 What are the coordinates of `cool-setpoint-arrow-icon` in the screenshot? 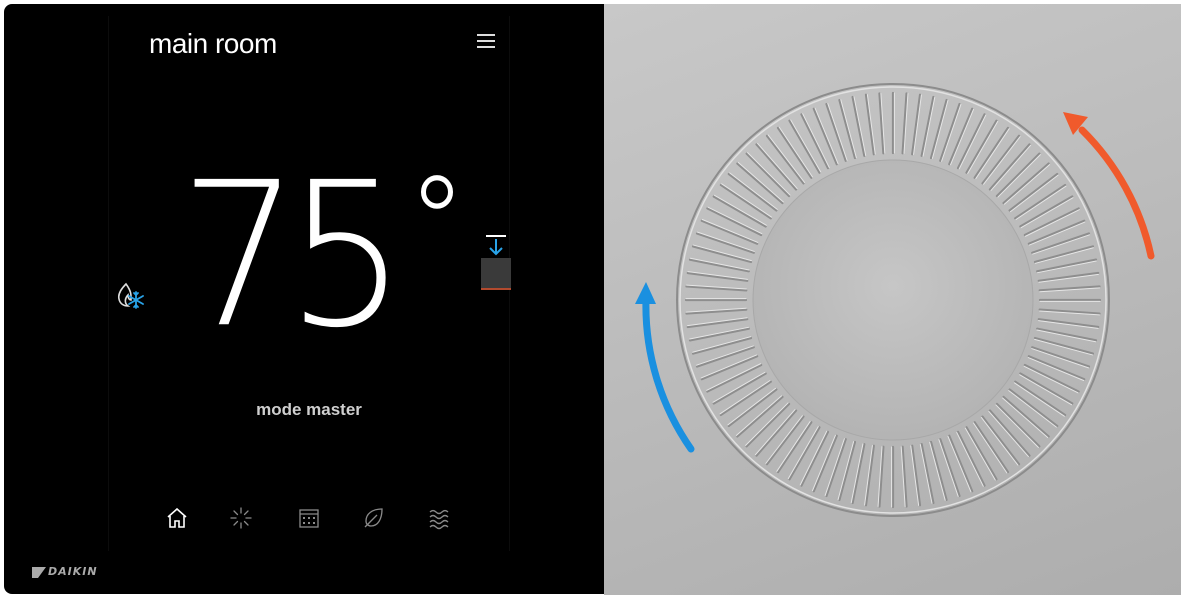 It's located at (496, 245).